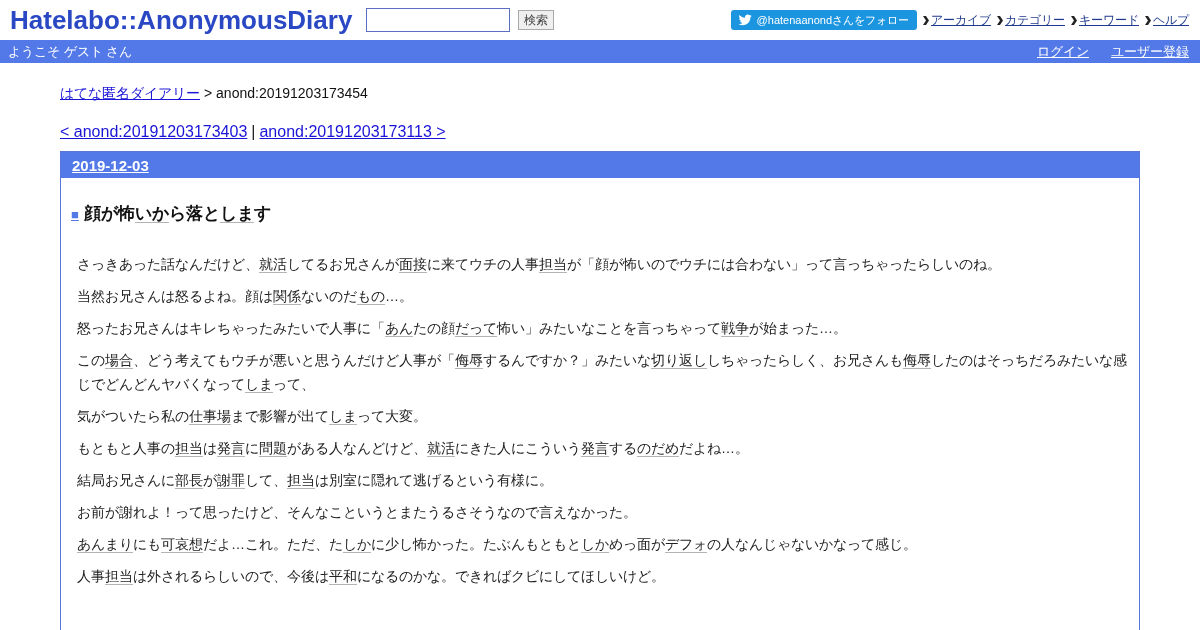 The height and width of the screenshot is (630, 1200). What do you see at coordinates (961, 20) in the screenshot?
I see `nav-link: アーカイブ` at bounding box center [961, 20].